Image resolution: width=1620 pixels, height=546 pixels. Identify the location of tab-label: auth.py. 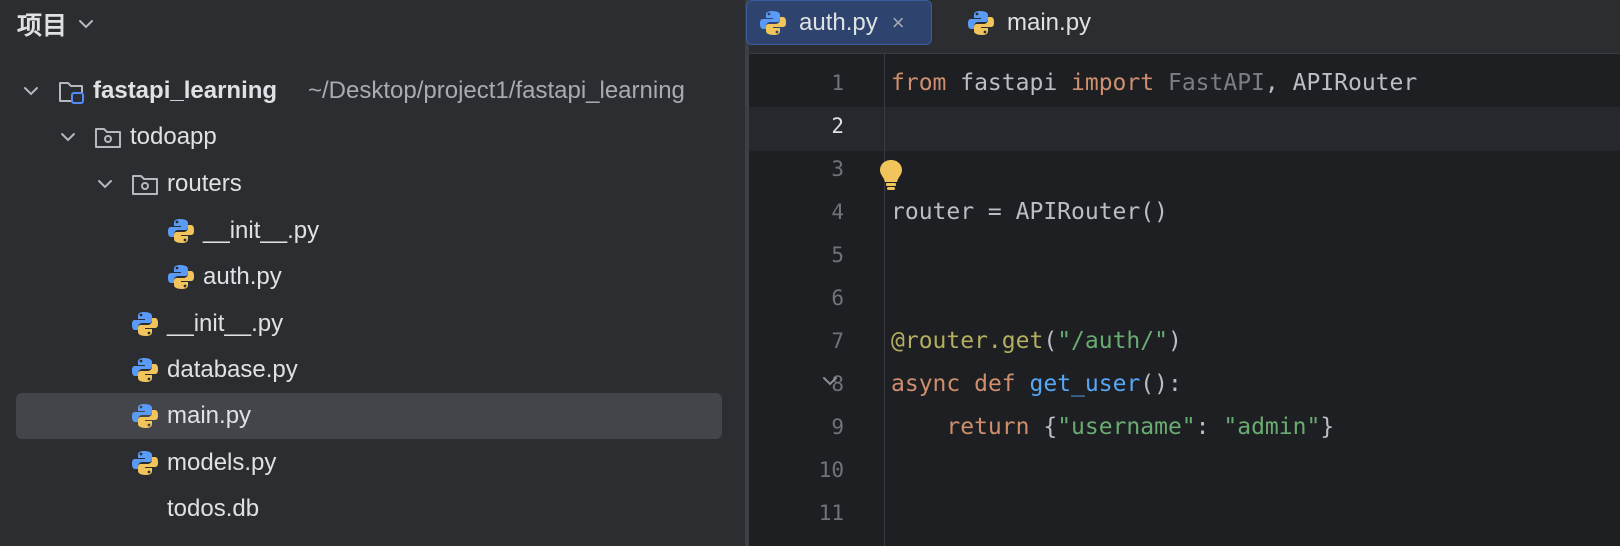
(838, 22).